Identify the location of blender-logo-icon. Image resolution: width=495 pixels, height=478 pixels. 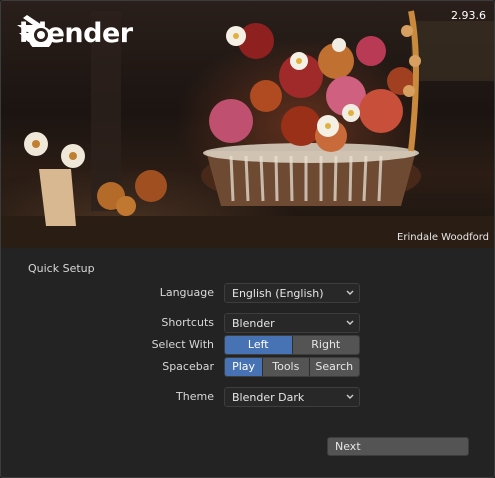
(35, 31).